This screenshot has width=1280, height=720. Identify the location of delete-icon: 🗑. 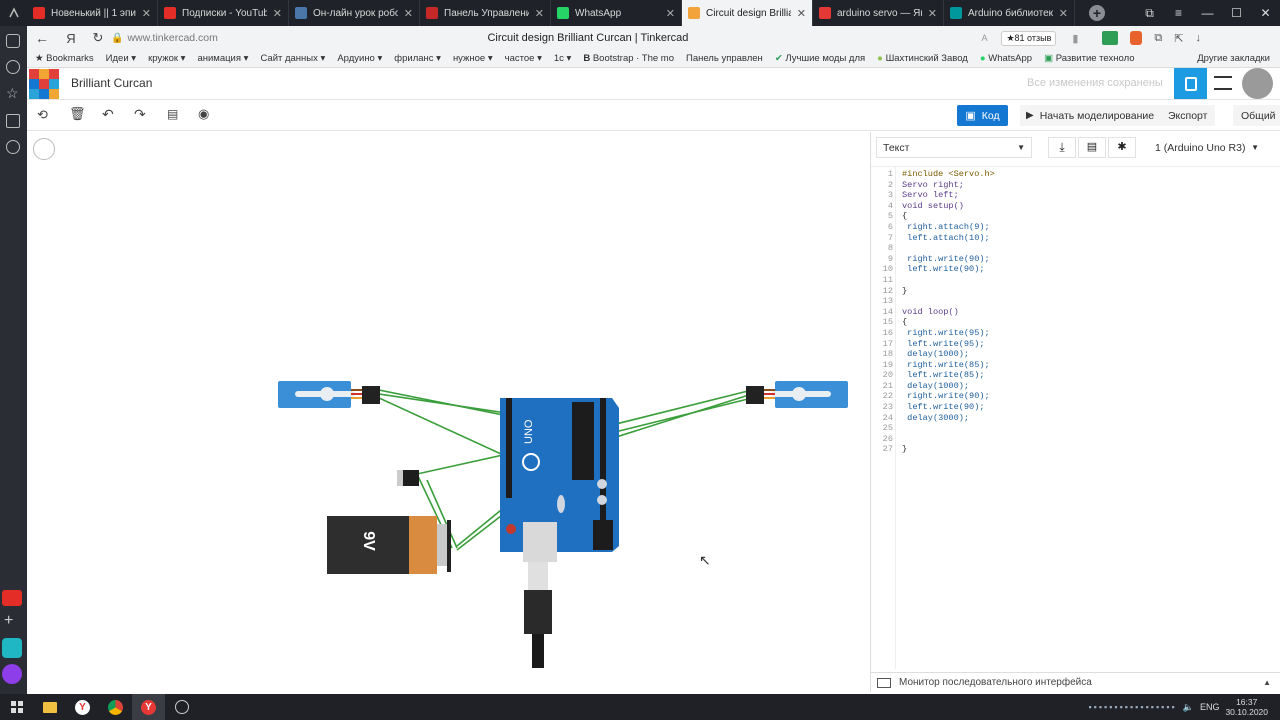
(77, 114).